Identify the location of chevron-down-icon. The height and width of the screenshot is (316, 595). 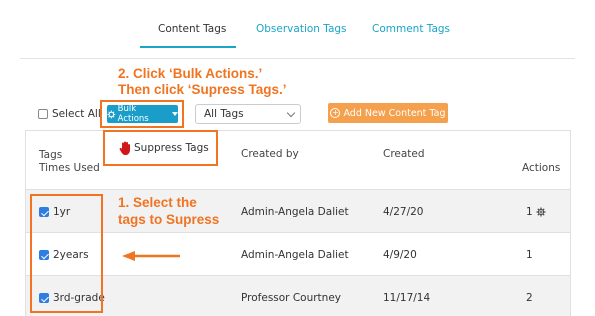
(291, 113).